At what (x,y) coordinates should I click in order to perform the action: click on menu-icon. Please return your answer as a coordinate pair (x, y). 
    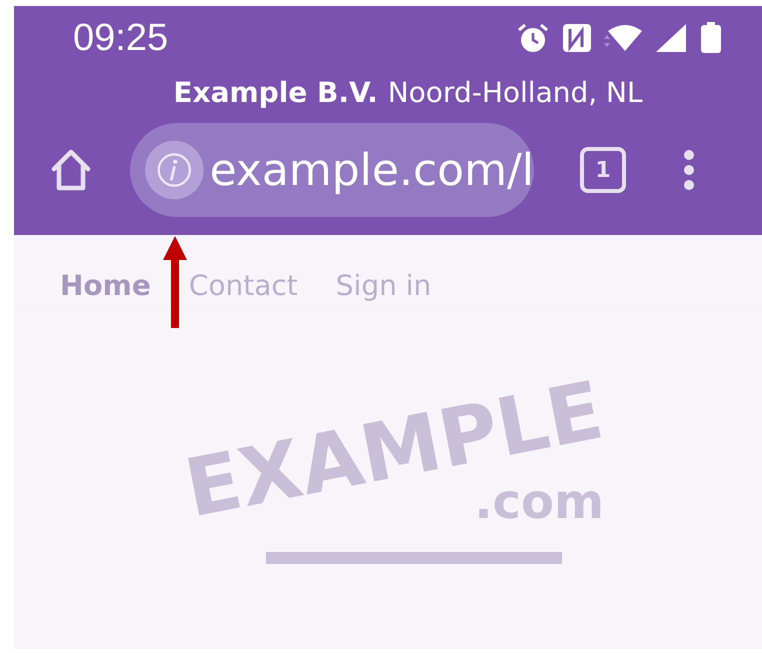
    Looking at the image, I should click on (689, 170).